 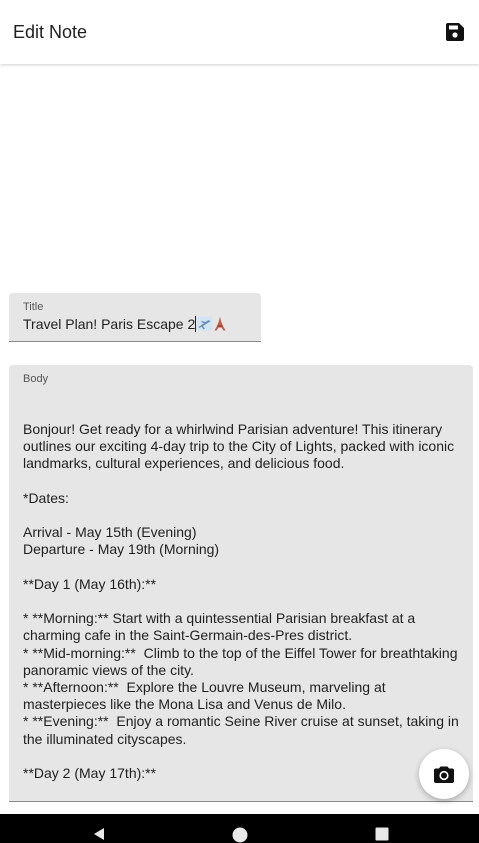 I want to click on back-icon, so click(x=99, y=834).